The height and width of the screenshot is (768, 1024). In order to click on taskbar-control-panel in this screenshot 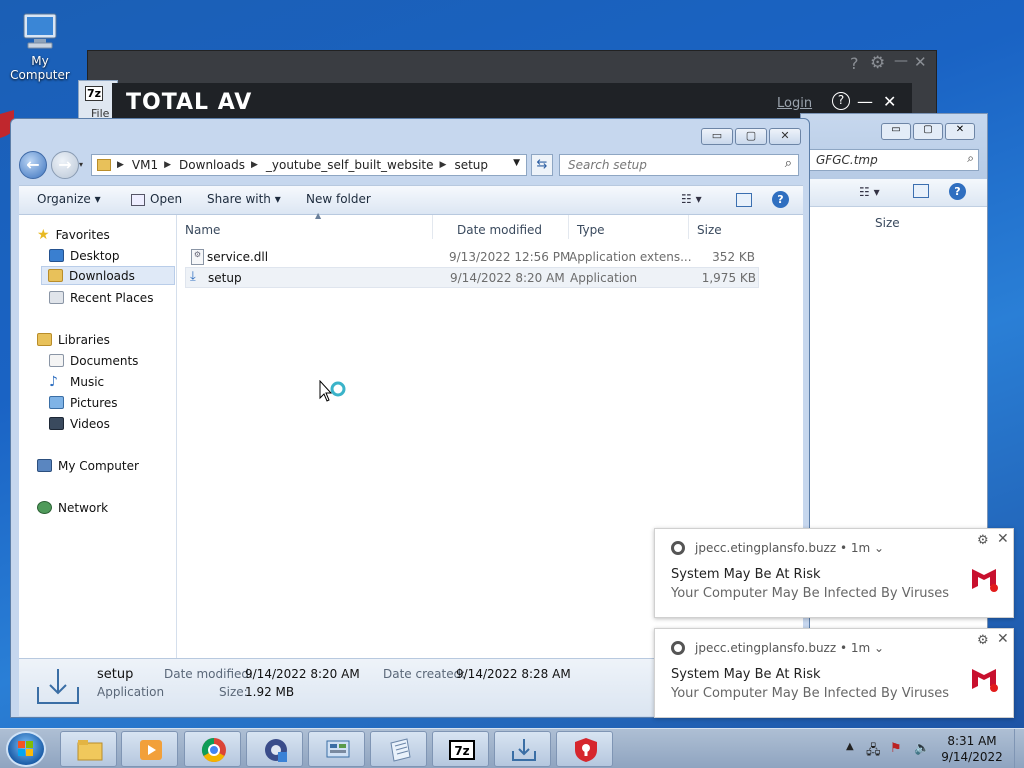, I will do `click(336, 749)`.